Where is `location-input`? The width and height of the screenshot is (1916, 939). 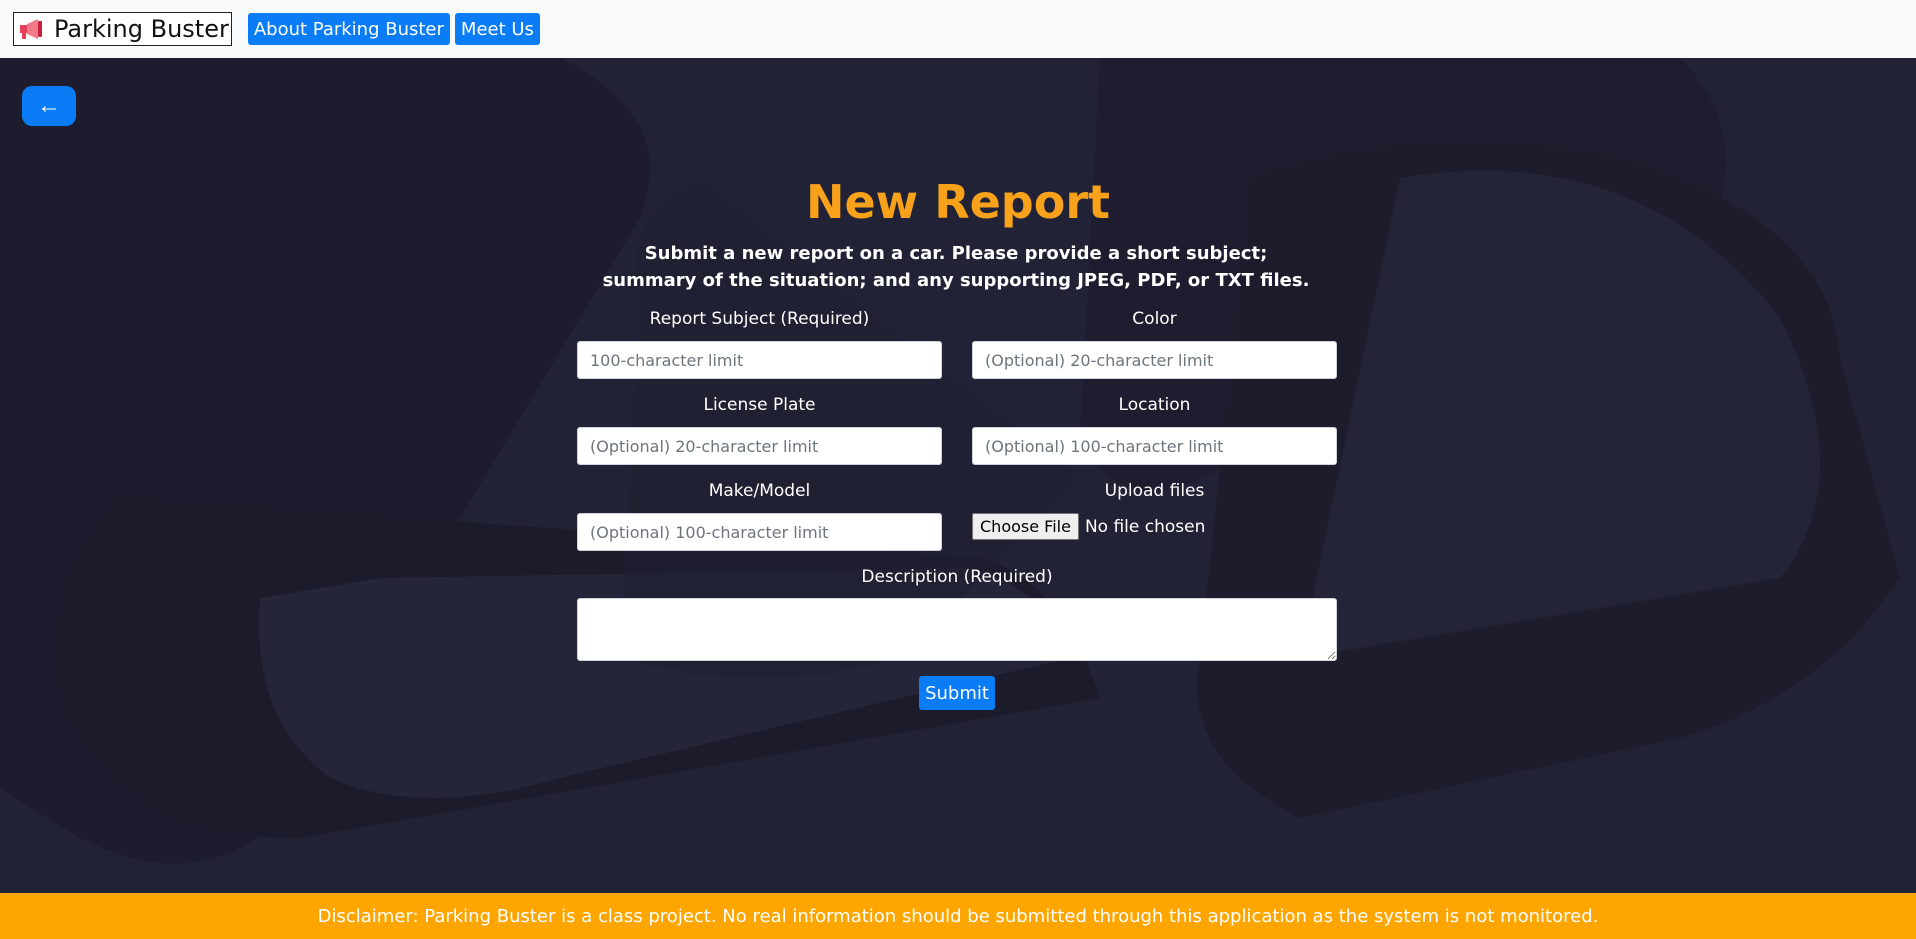 location-input is located at coordinates (1154, 446).